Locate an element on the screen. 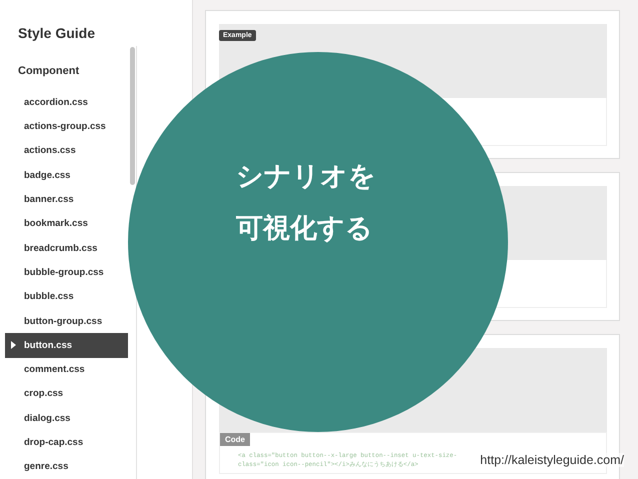 This screenshot has height=479, width=638. sidebar-item: actions-group.css is located at coordinates (66, 126).